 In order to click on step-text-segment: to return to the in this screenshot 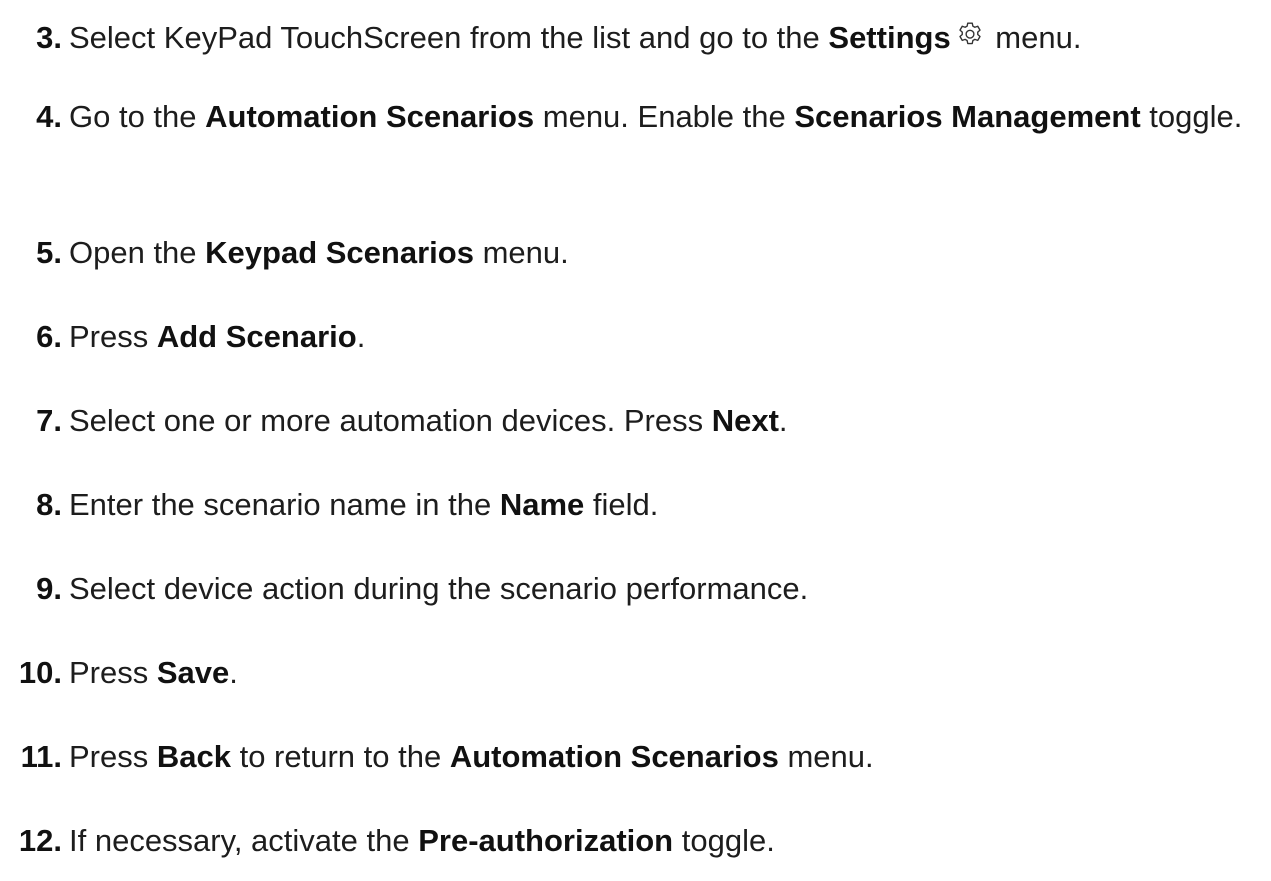, I will do `click(340, 756)`.